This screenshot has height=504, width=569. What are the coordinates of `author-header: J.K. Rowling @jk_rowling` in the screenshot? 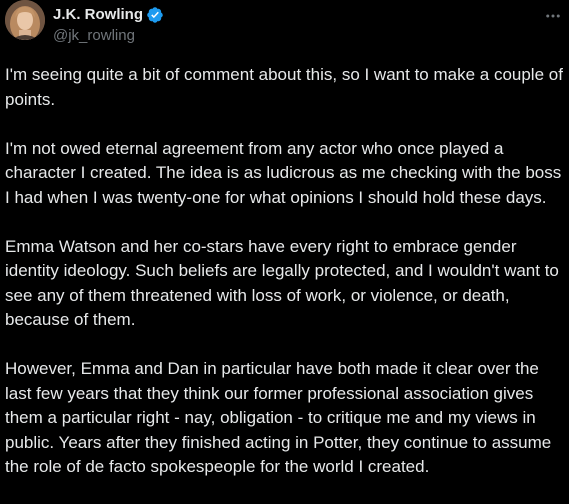 It's located at (108, 25).